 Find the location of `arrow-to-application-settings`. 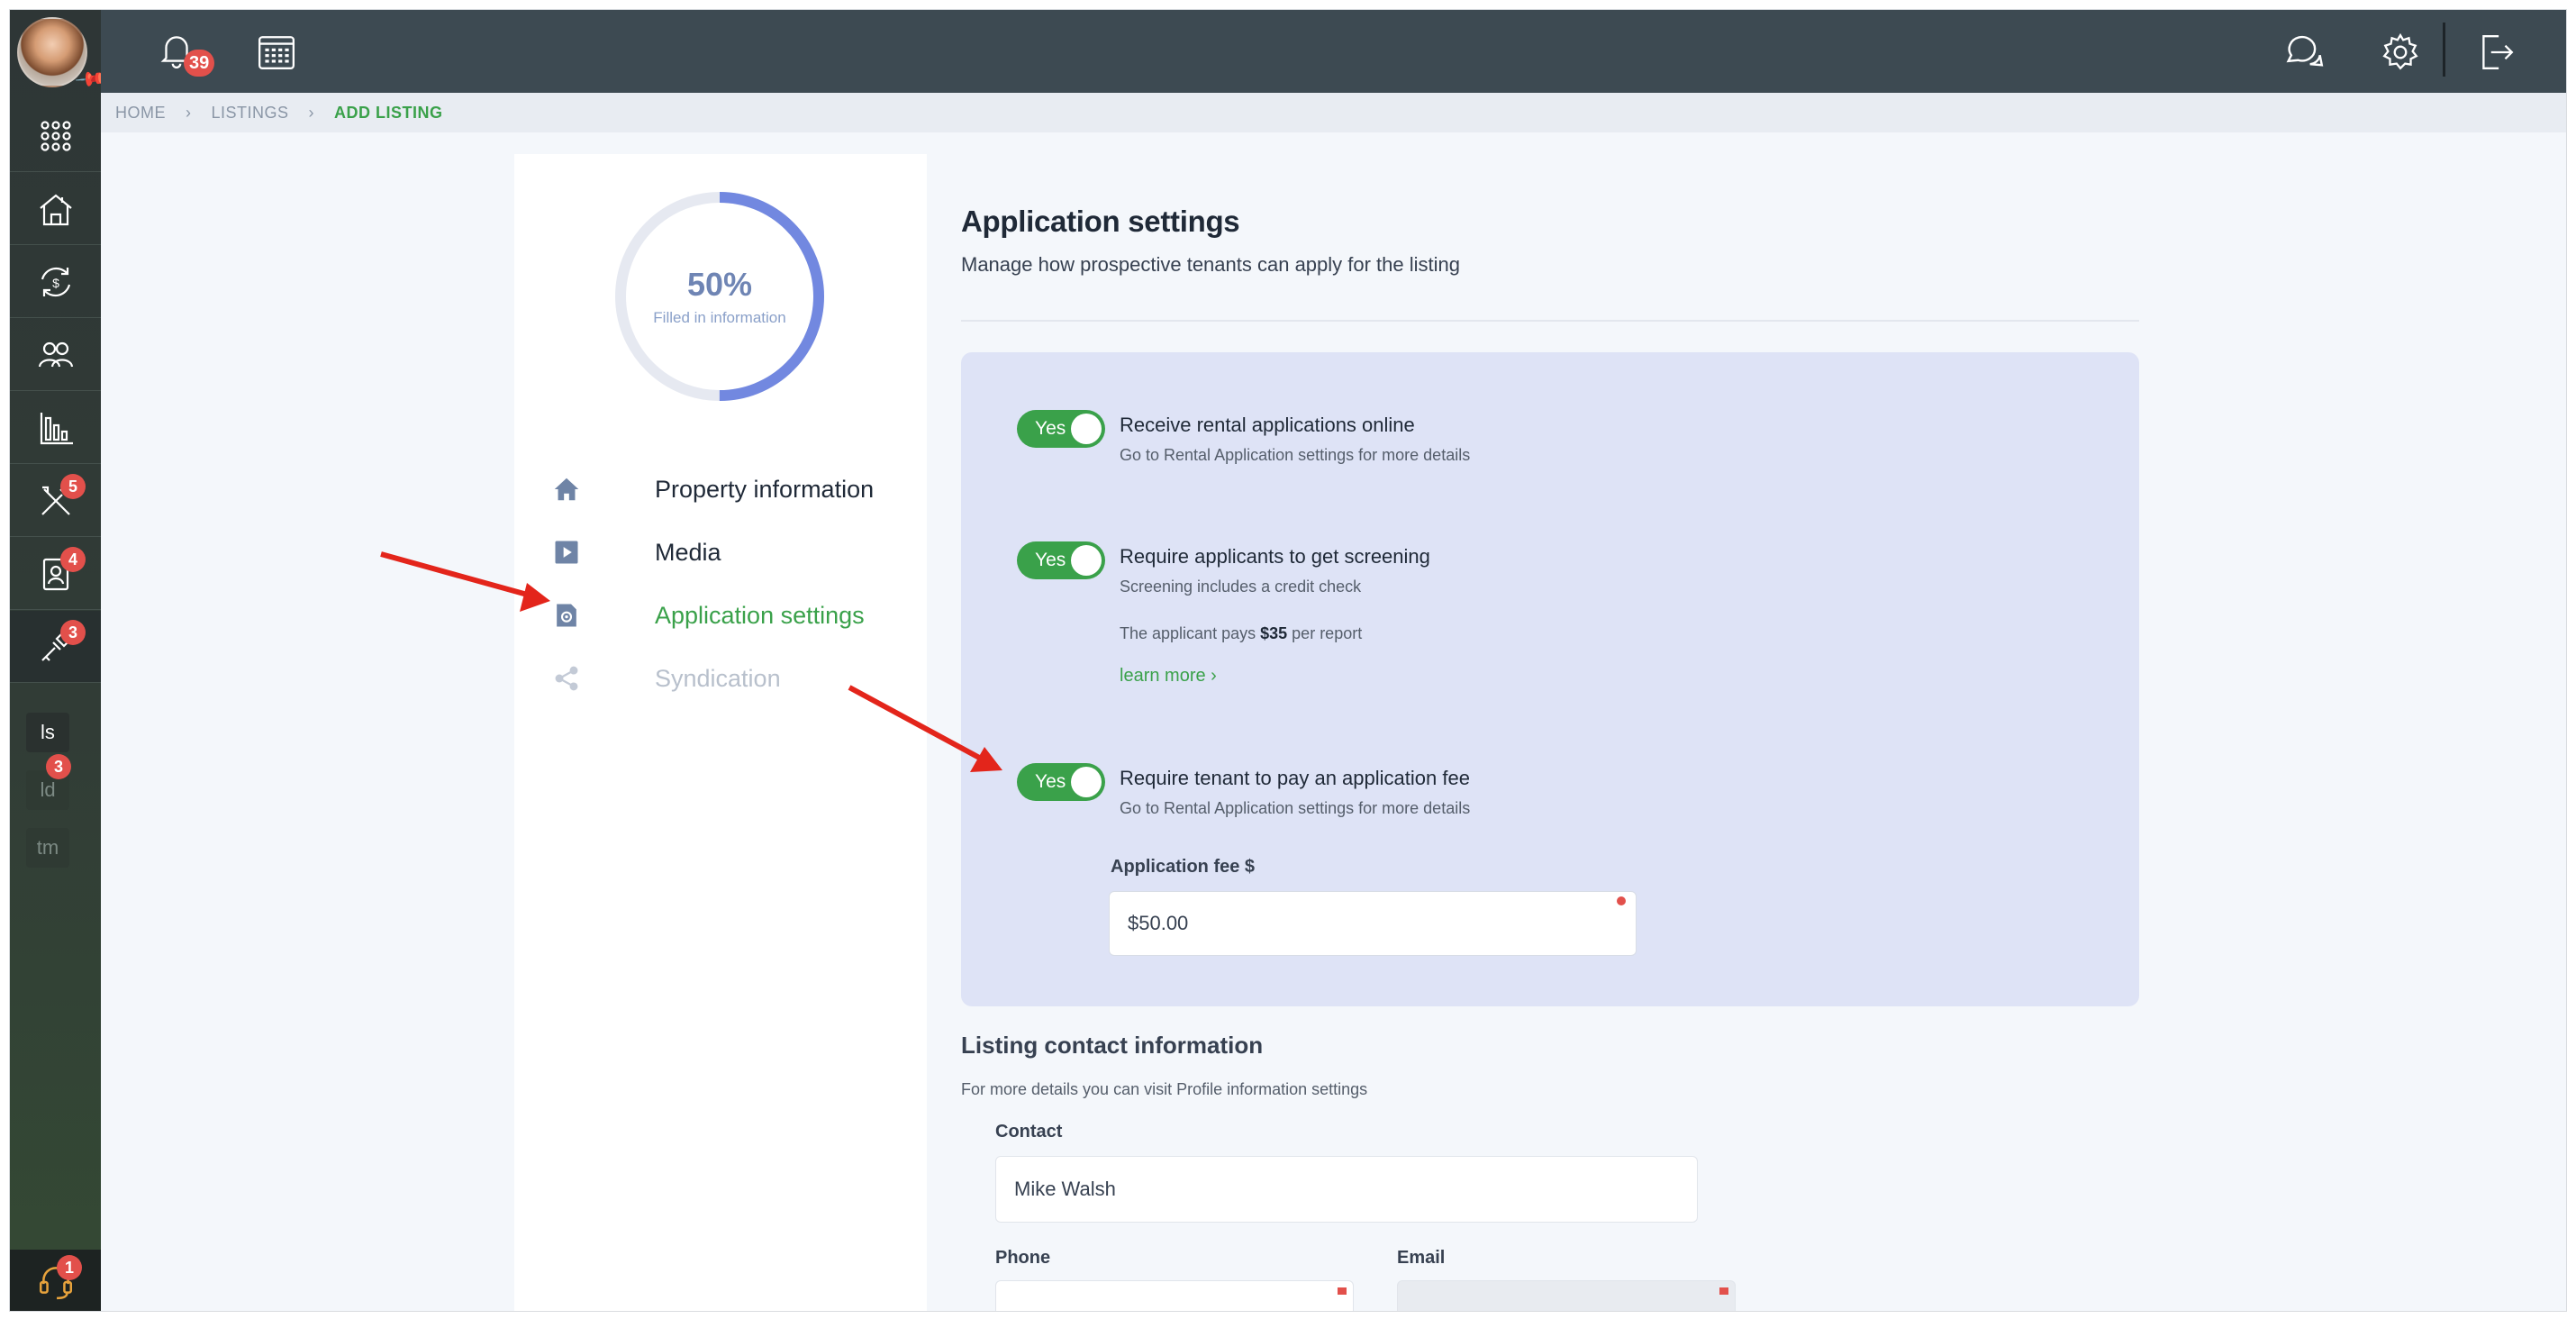

arrow-to-application-settings is located at coordinates (465, 581).